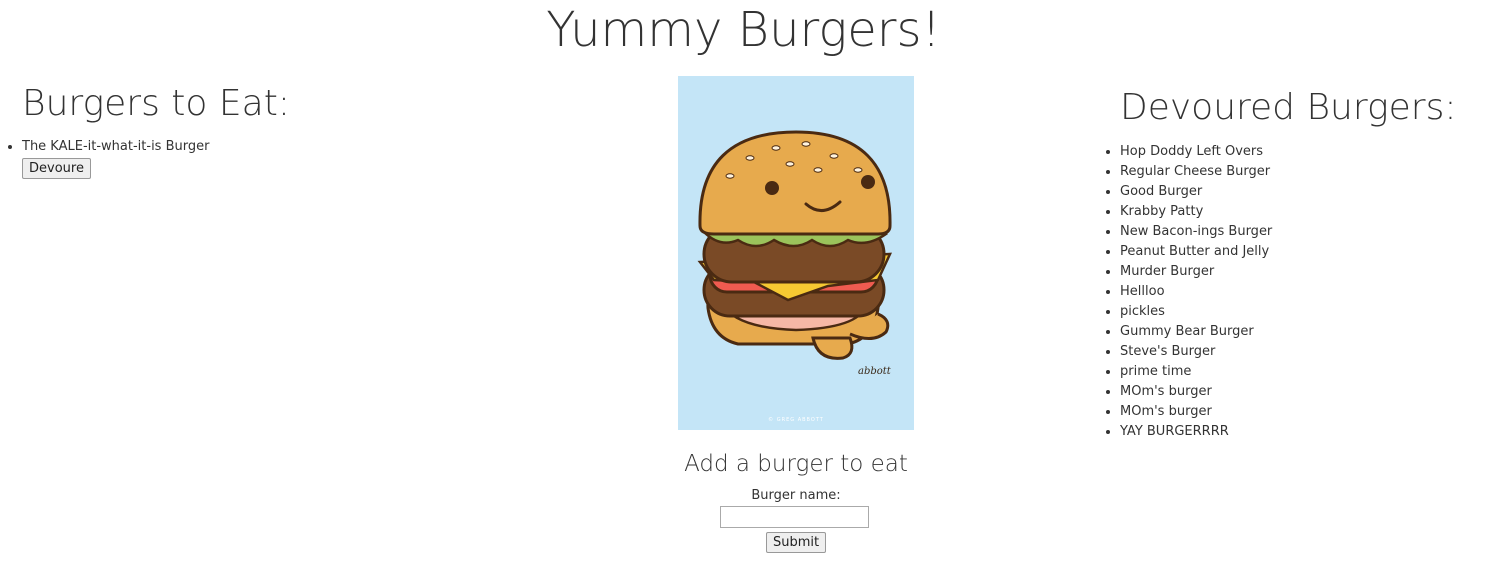  What do you see at coordinates (794, 517) in the screenshot?
I see `burger-name-input` at bounding box center [794, 517].